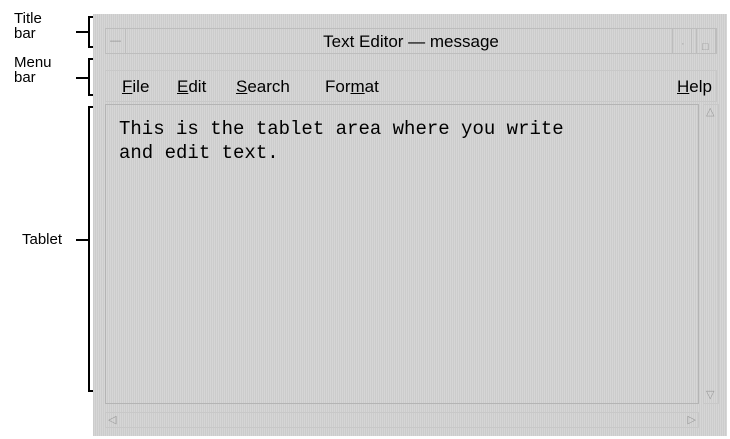  Describe the element at coordinates (683, 86) in the screenshot. I see `menu-help-mnemonic: H` at that location.